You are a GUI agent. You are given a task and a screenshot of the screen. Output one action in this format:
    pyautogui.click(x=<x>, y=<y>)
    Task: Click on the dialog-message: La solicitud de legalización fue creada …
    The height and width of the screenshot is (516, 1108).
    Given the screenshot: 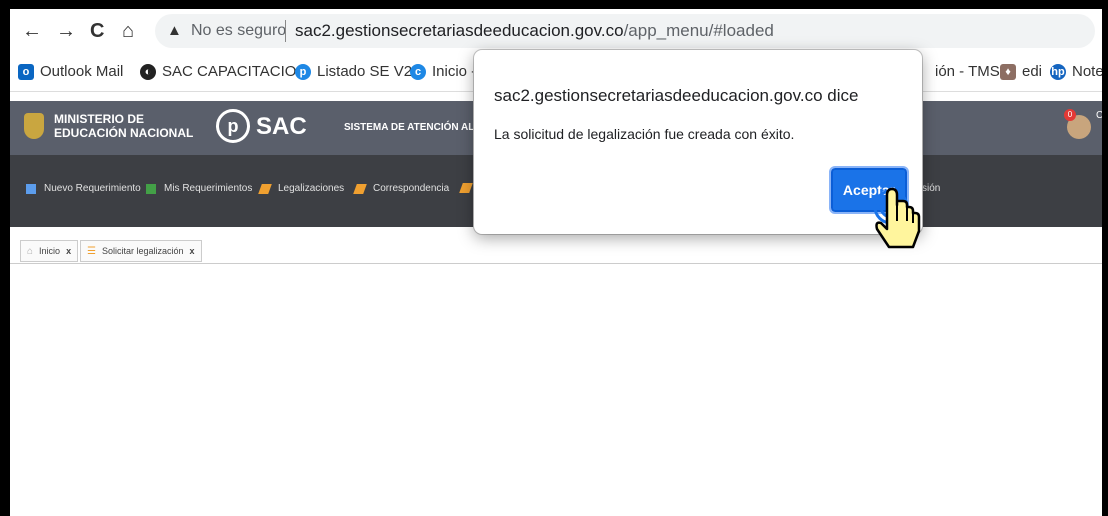 What is the action you would take?
    pyautogui.click(x=644, y=134)
    